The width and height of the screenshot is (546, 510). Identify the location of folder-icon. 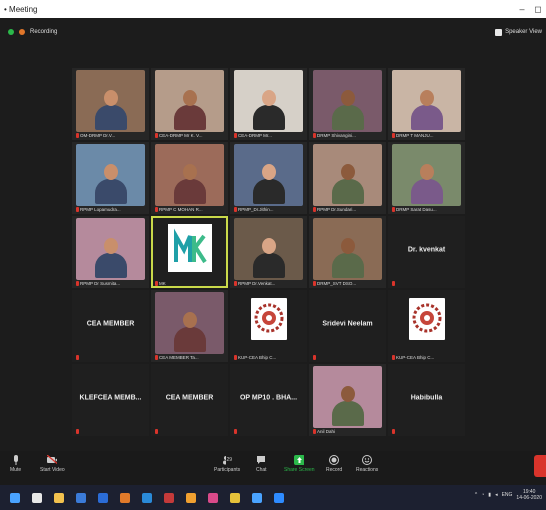
(191, 497).